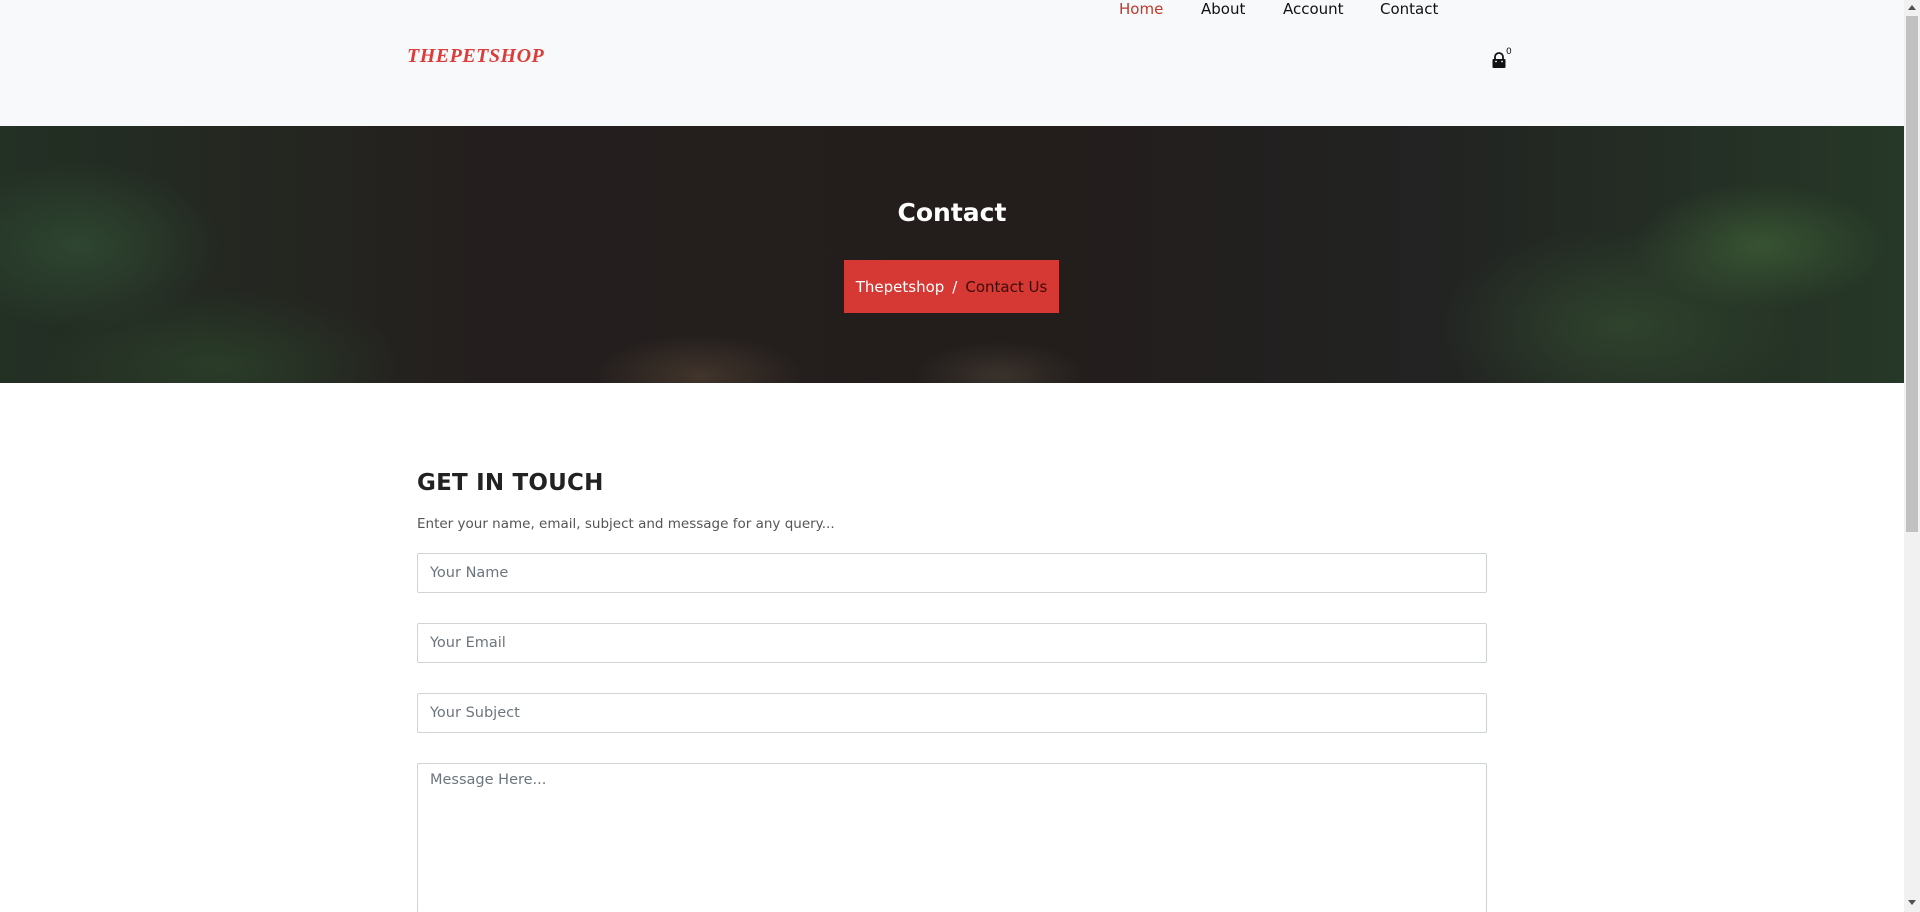 The width and height of the screenshot is (1920, 912). Describe the element at coordinates (1313, 9) in the screenshot. I see `nav-account: Account` at that location.